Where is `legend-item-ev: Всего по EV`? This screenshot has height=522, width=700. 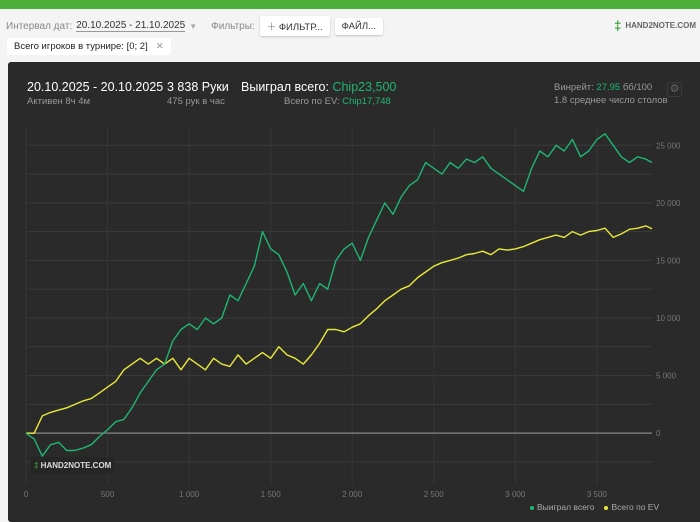 legend-item-ev: Всего по EV is located at coordinates (631, 507).